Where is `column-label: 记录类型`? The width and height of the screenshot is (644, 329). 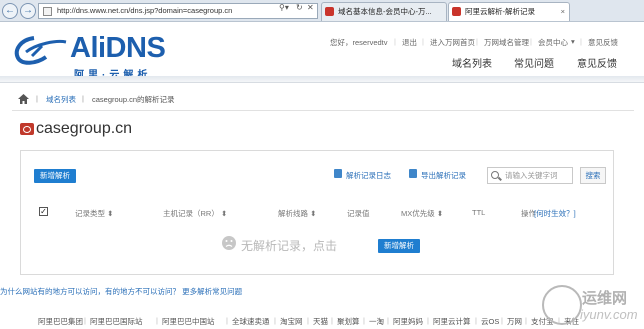 column-label: 记录类型 is located at coordinates (90, 213).